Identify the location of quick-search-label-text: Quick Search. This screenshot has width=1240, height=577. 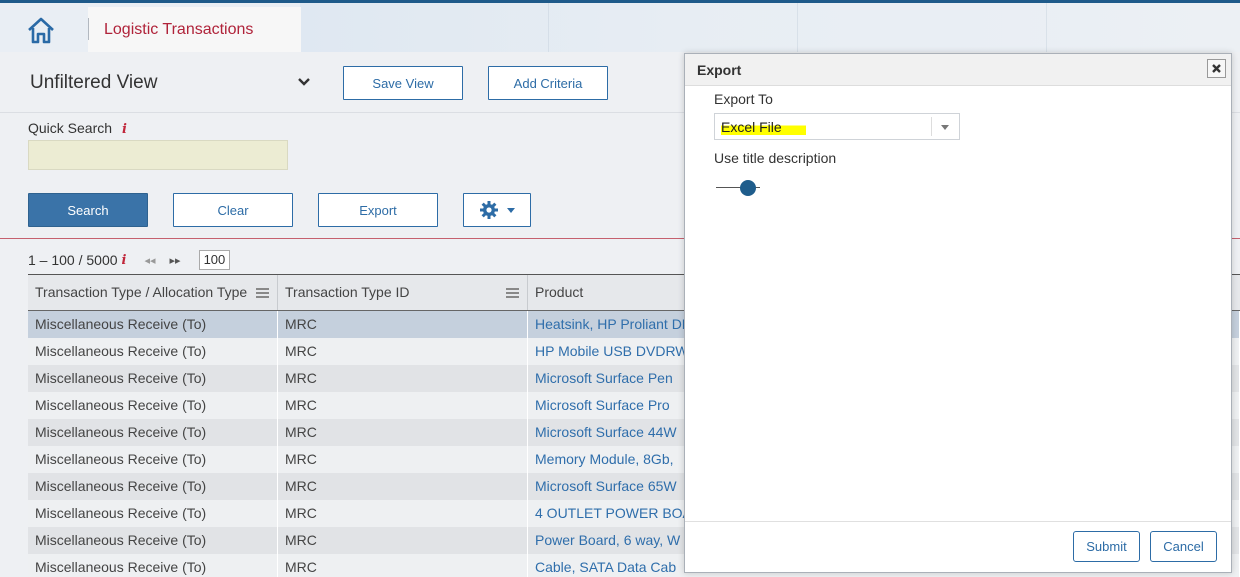
(70, 128).